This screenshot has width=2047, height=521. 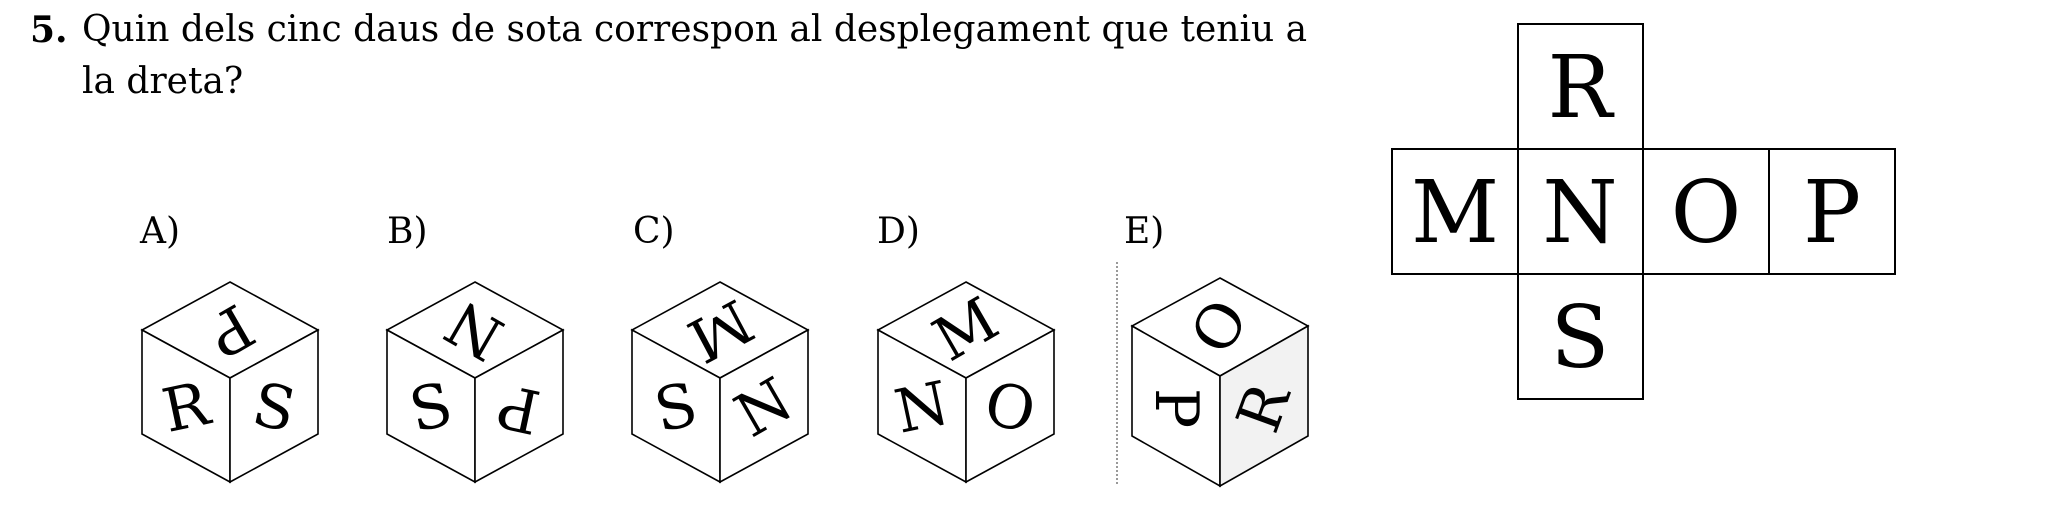 I want to click on net-letter-top: R, so click(x=1581, y=88).